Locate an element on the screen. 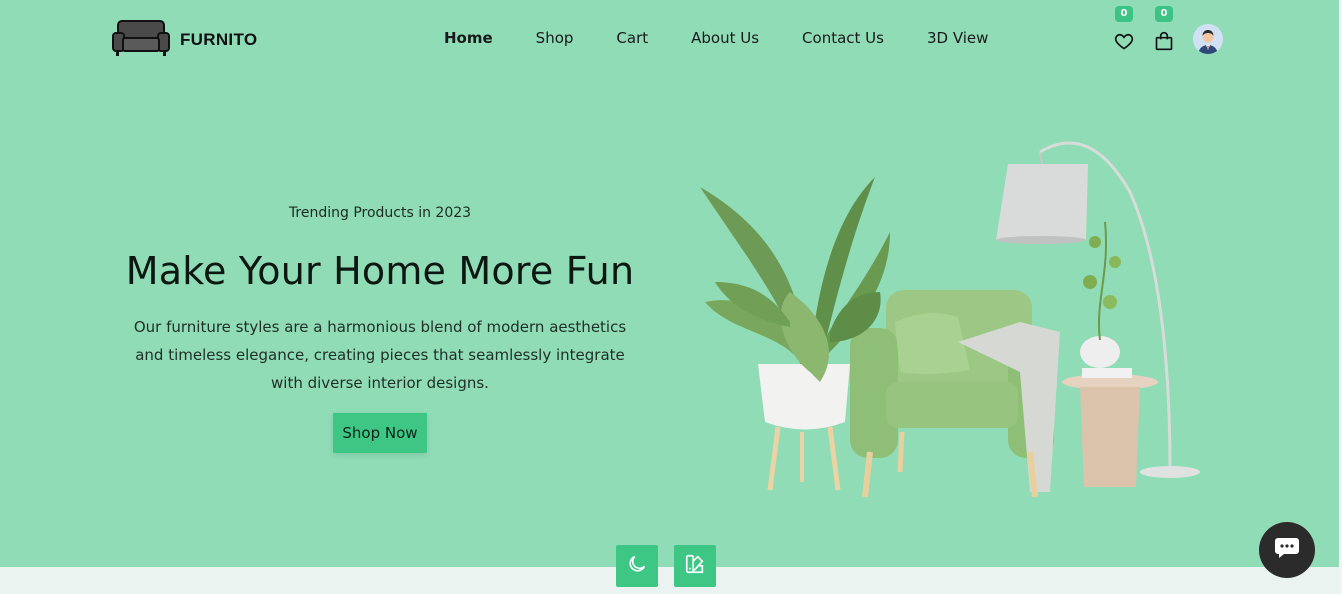 This screenshot has width=1342, height=594. moon-icon is located at coordinates (637, 566).